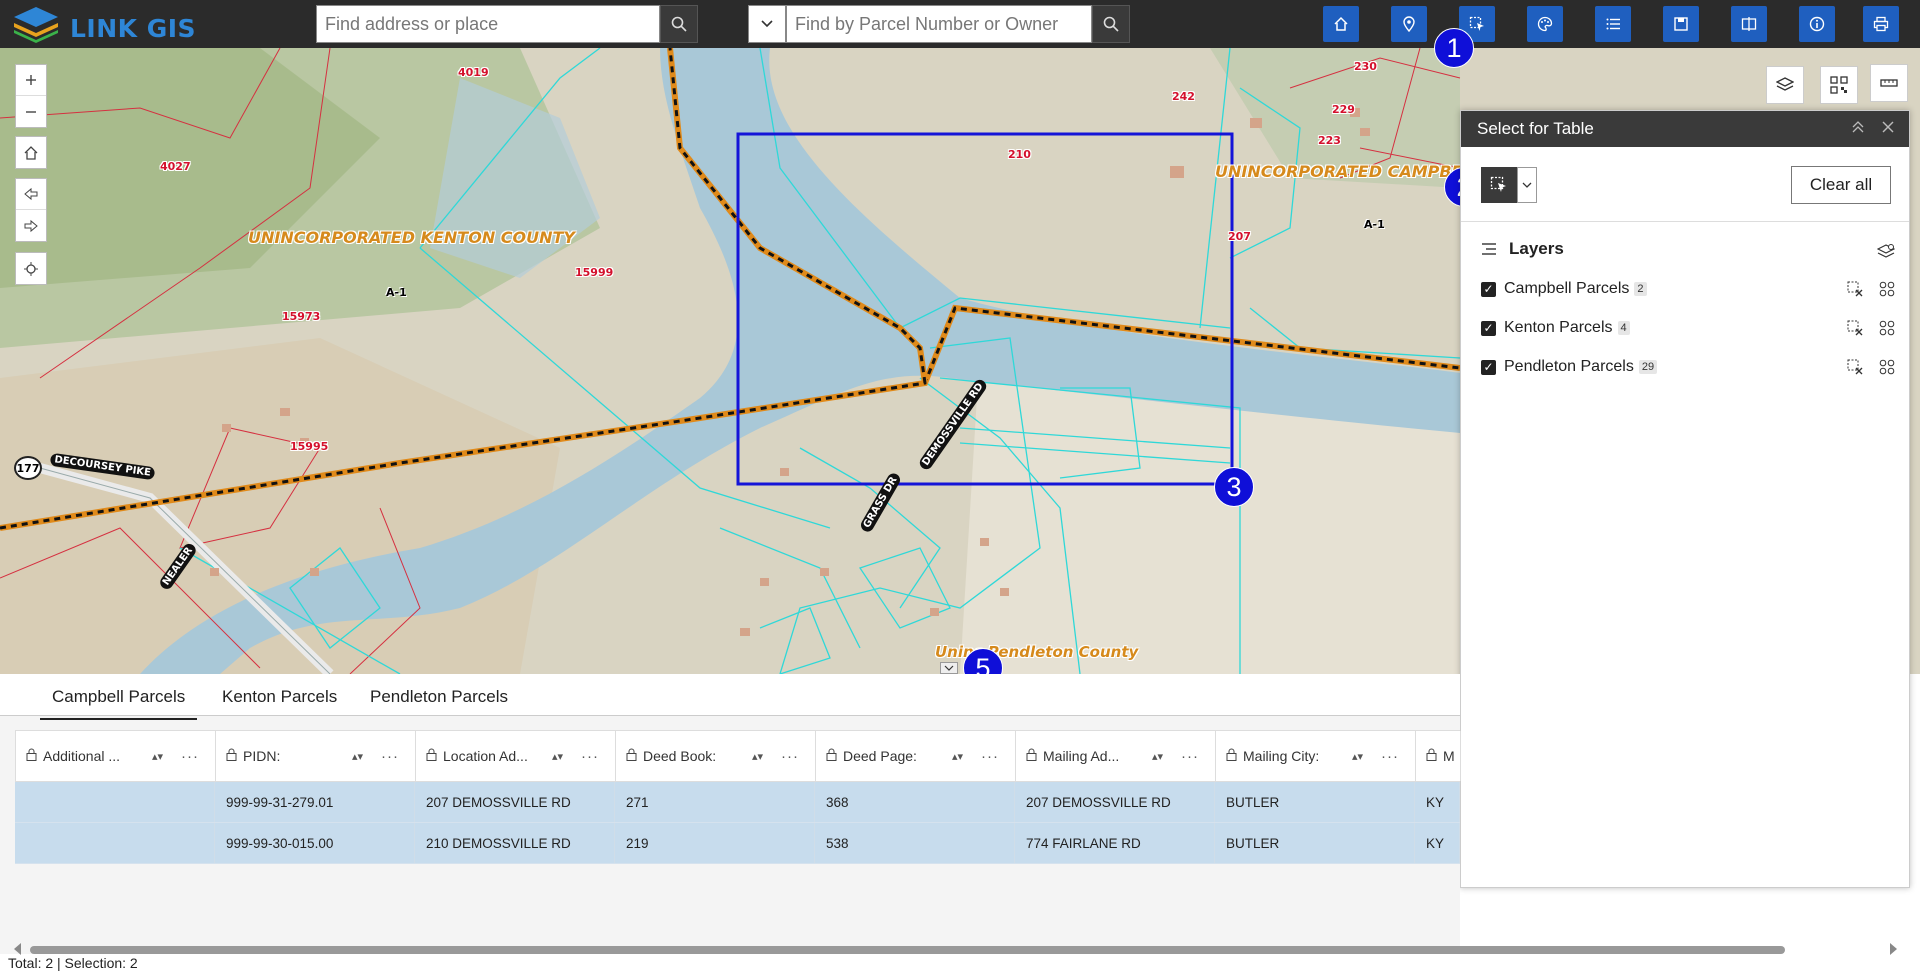  I want to click on print-button, so click(1881, 24).